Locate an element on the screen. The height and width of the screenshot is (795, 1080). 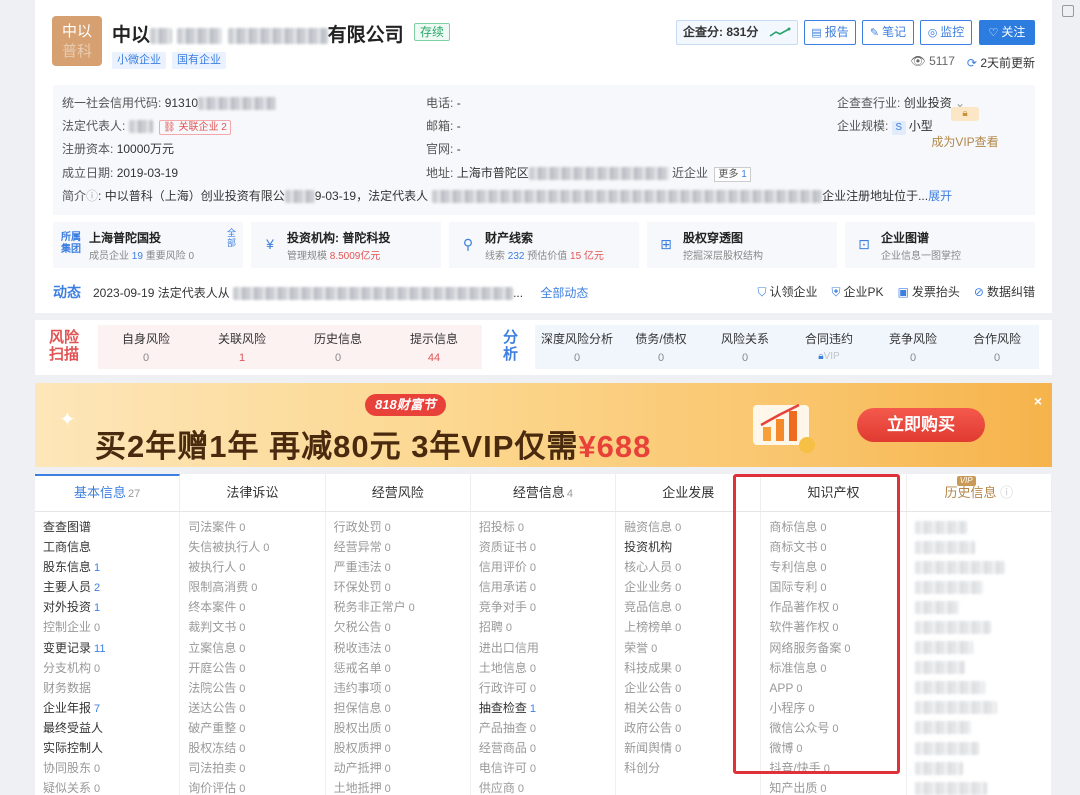
category-item: 投资机构 is located at coordinates (692, 547).